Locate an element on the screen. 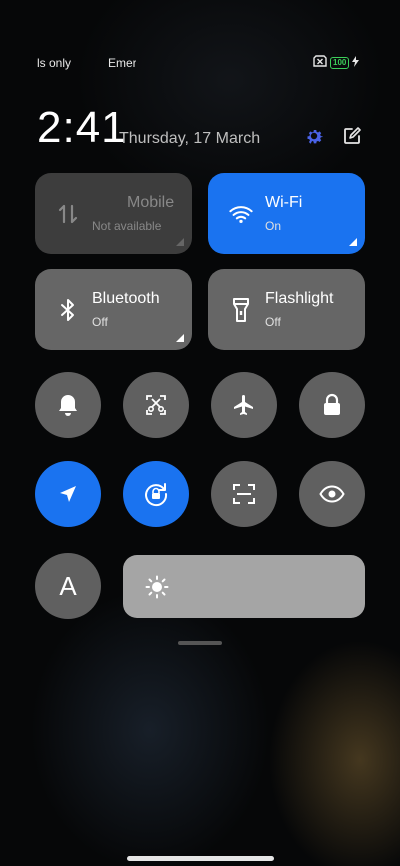  scissors-screenshot-icon is located at coordinates (156, 405).